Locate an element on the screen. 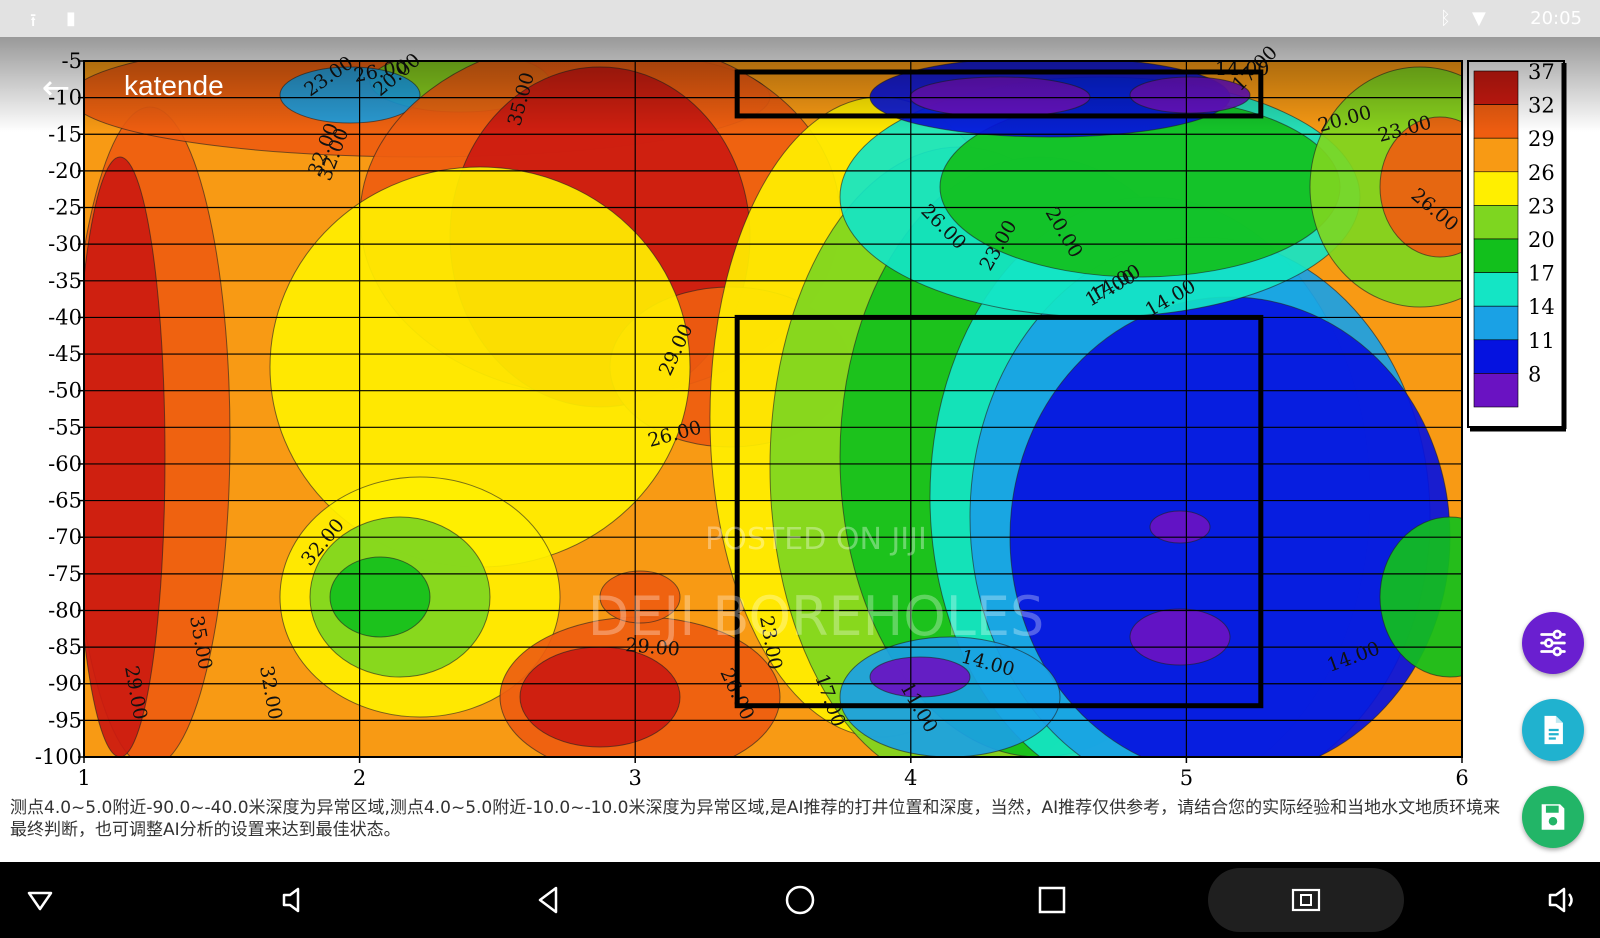 Image resolution: width=1600 pixels, height=938 pixels. collapse-icon is located at coordinates (40, 900).